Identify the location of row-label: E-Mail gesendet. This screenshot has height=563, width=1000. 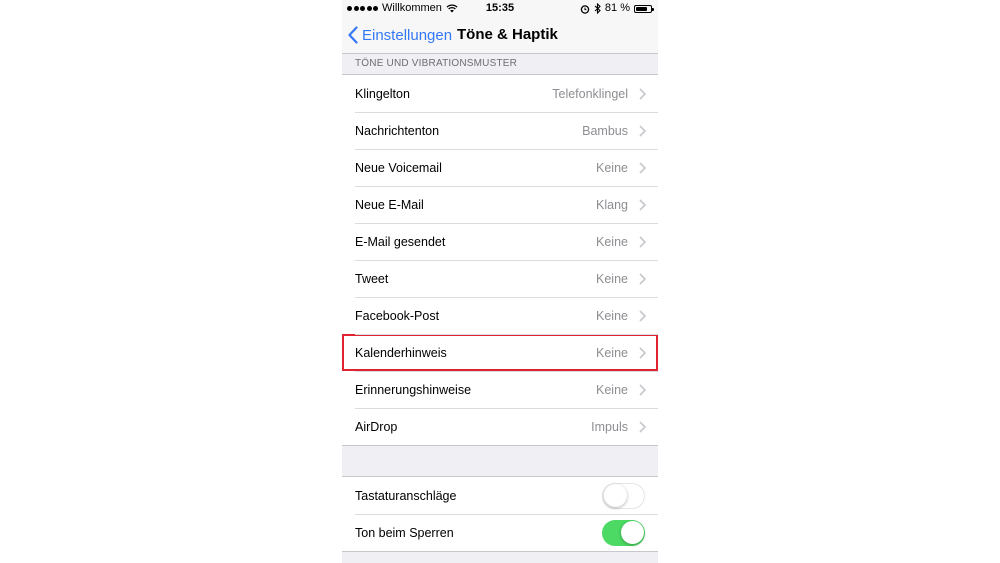
(400, 241).